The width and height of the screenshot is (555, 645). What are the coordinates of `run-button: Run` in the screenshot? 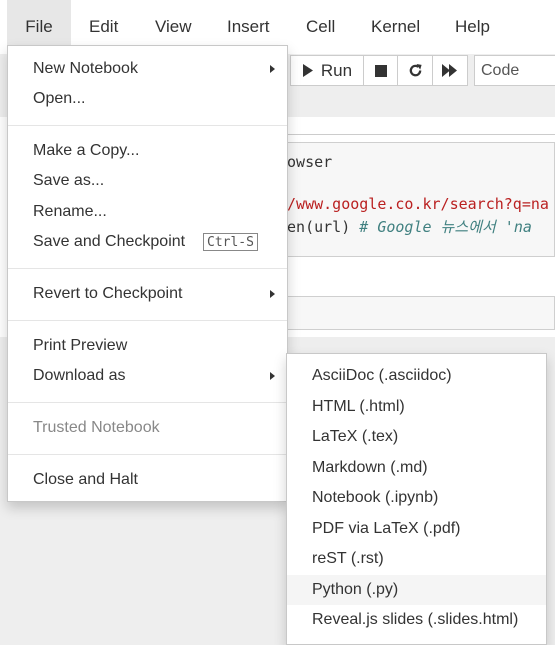 It's located at (327, 70).